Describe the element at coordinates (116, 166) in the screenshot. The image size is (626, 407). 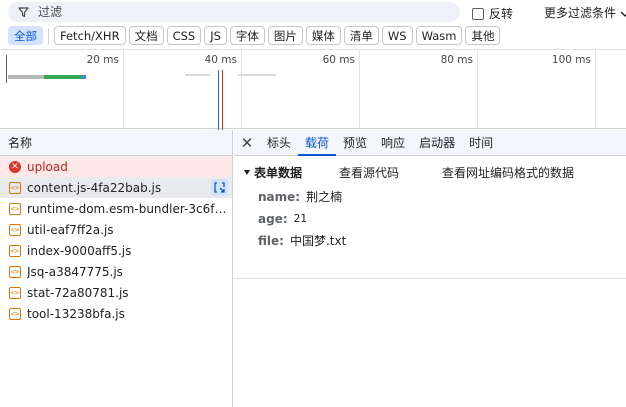
I see `request-row-upload: ✕ upload` at that location.